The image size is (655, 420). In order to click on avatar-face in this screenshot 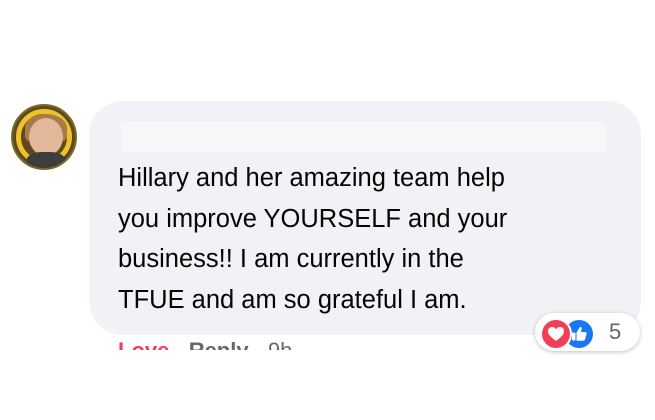, I will do `click(46, 137)`.